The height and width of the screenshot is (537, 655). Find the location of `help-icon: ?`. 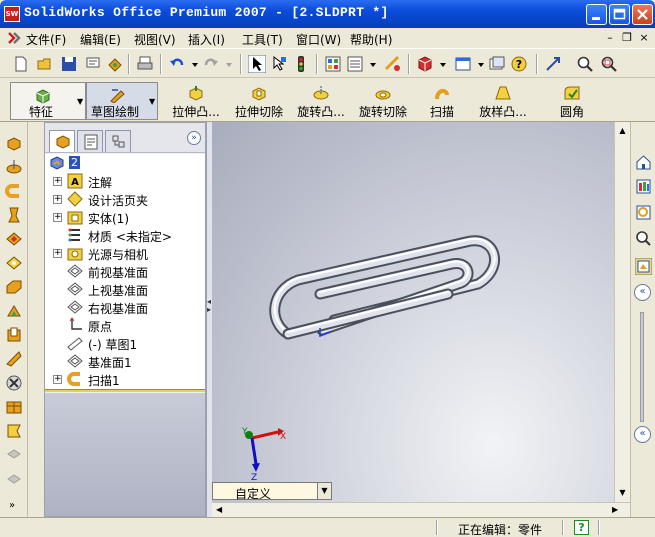

help-icon: ? is located at coordinates (581, 527).